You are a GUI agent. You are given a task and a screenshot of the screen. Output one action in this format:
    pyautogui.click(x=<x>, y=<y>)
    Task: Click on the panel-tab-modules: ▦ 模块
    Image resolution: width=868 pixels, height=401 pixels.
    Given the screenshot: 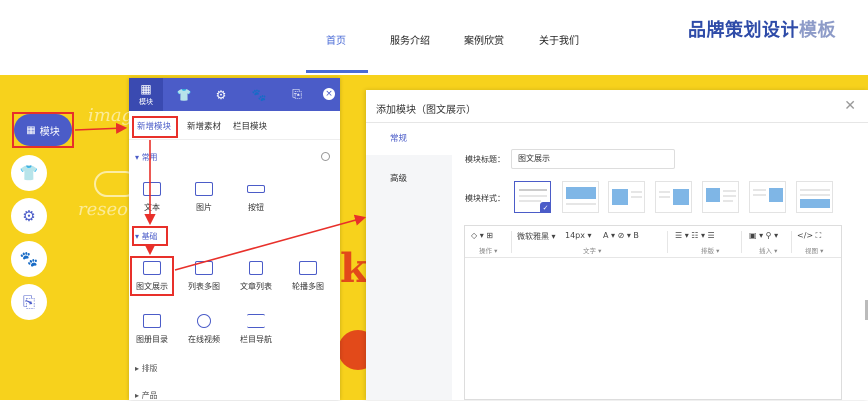 What is the action you would take?
    pyautogui.click(x=146, y=94)
    